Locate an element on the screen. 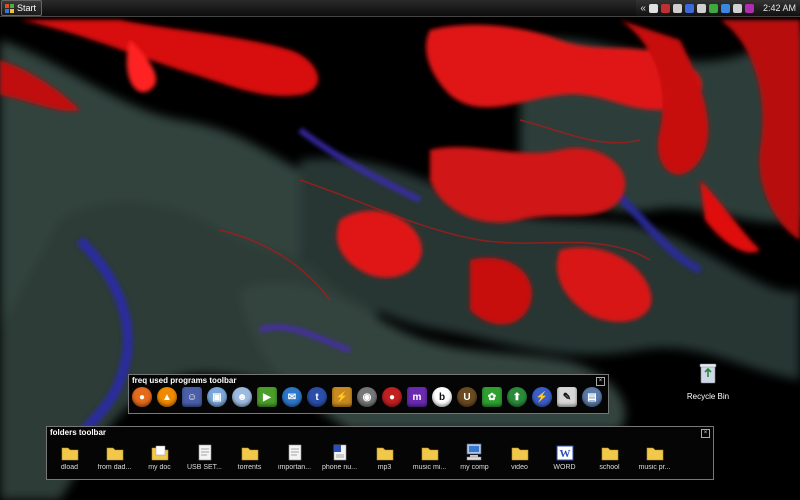 The height and width of the screenshot is (500, 800). people-icon: ☺ is located at coordinates (192, 397).